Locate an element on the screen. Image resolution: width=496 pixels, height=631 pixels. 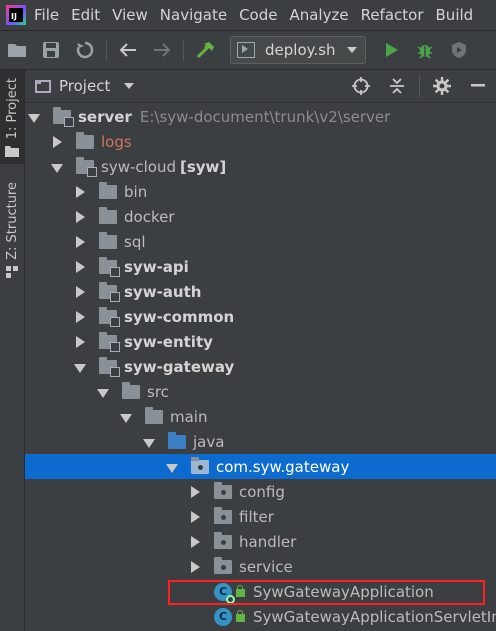
tree-node-label: config is located at coordinates (262, 491).